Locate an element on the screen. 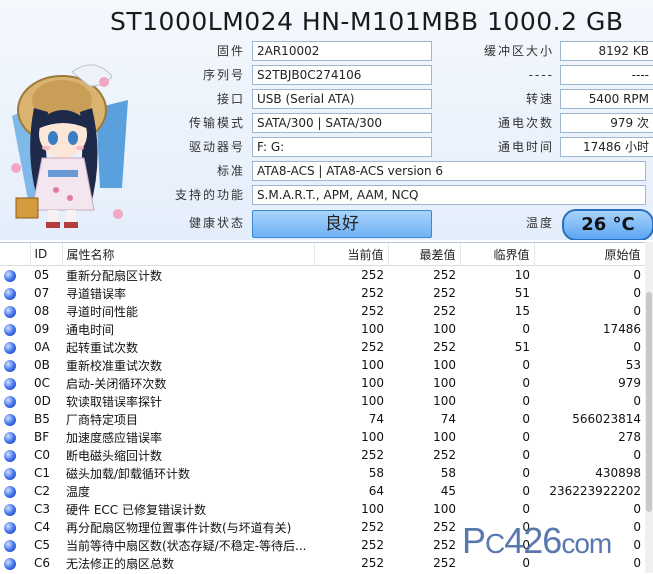  threshold-value: 10 is located at coordinates (522, 275).